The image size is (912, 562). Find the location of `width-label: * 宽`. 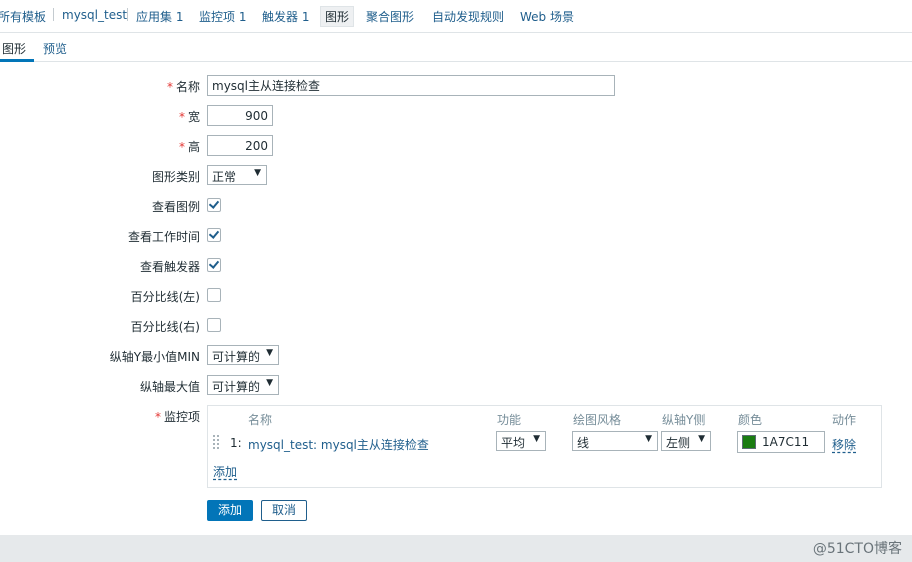

width-label: * 宽 is located at coordinates (100, 116).